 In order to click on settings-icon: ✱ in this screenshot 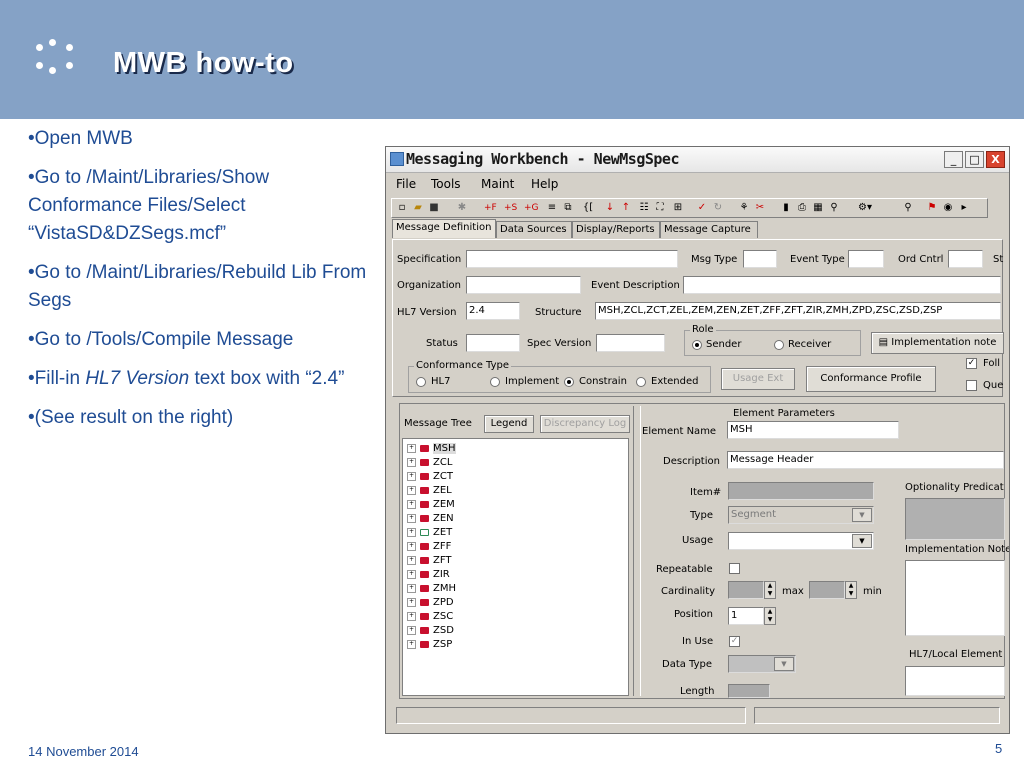, I will do `click(462, 208)`.